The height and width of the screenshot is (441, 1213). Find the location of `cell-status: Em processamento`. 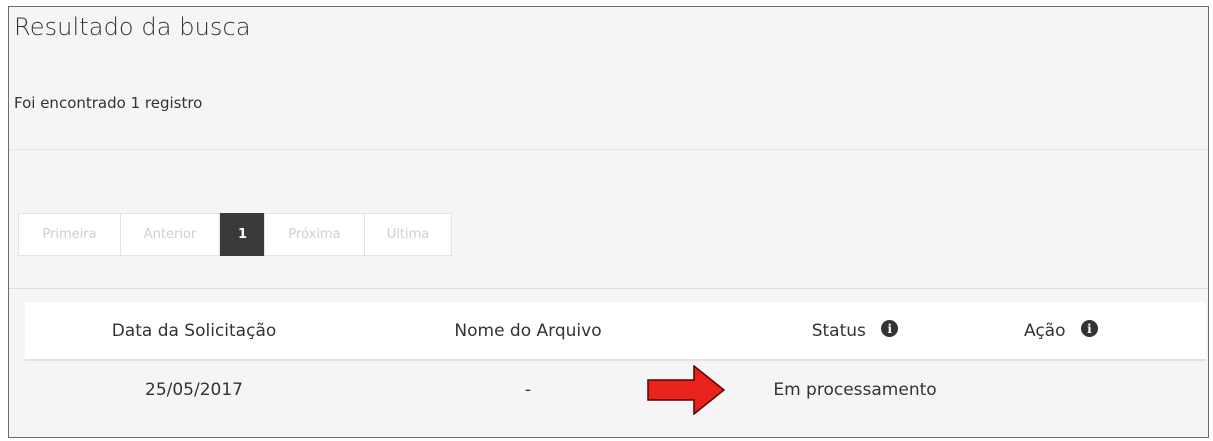

cell-status: Em processamento is located at coordinates (855, 389).